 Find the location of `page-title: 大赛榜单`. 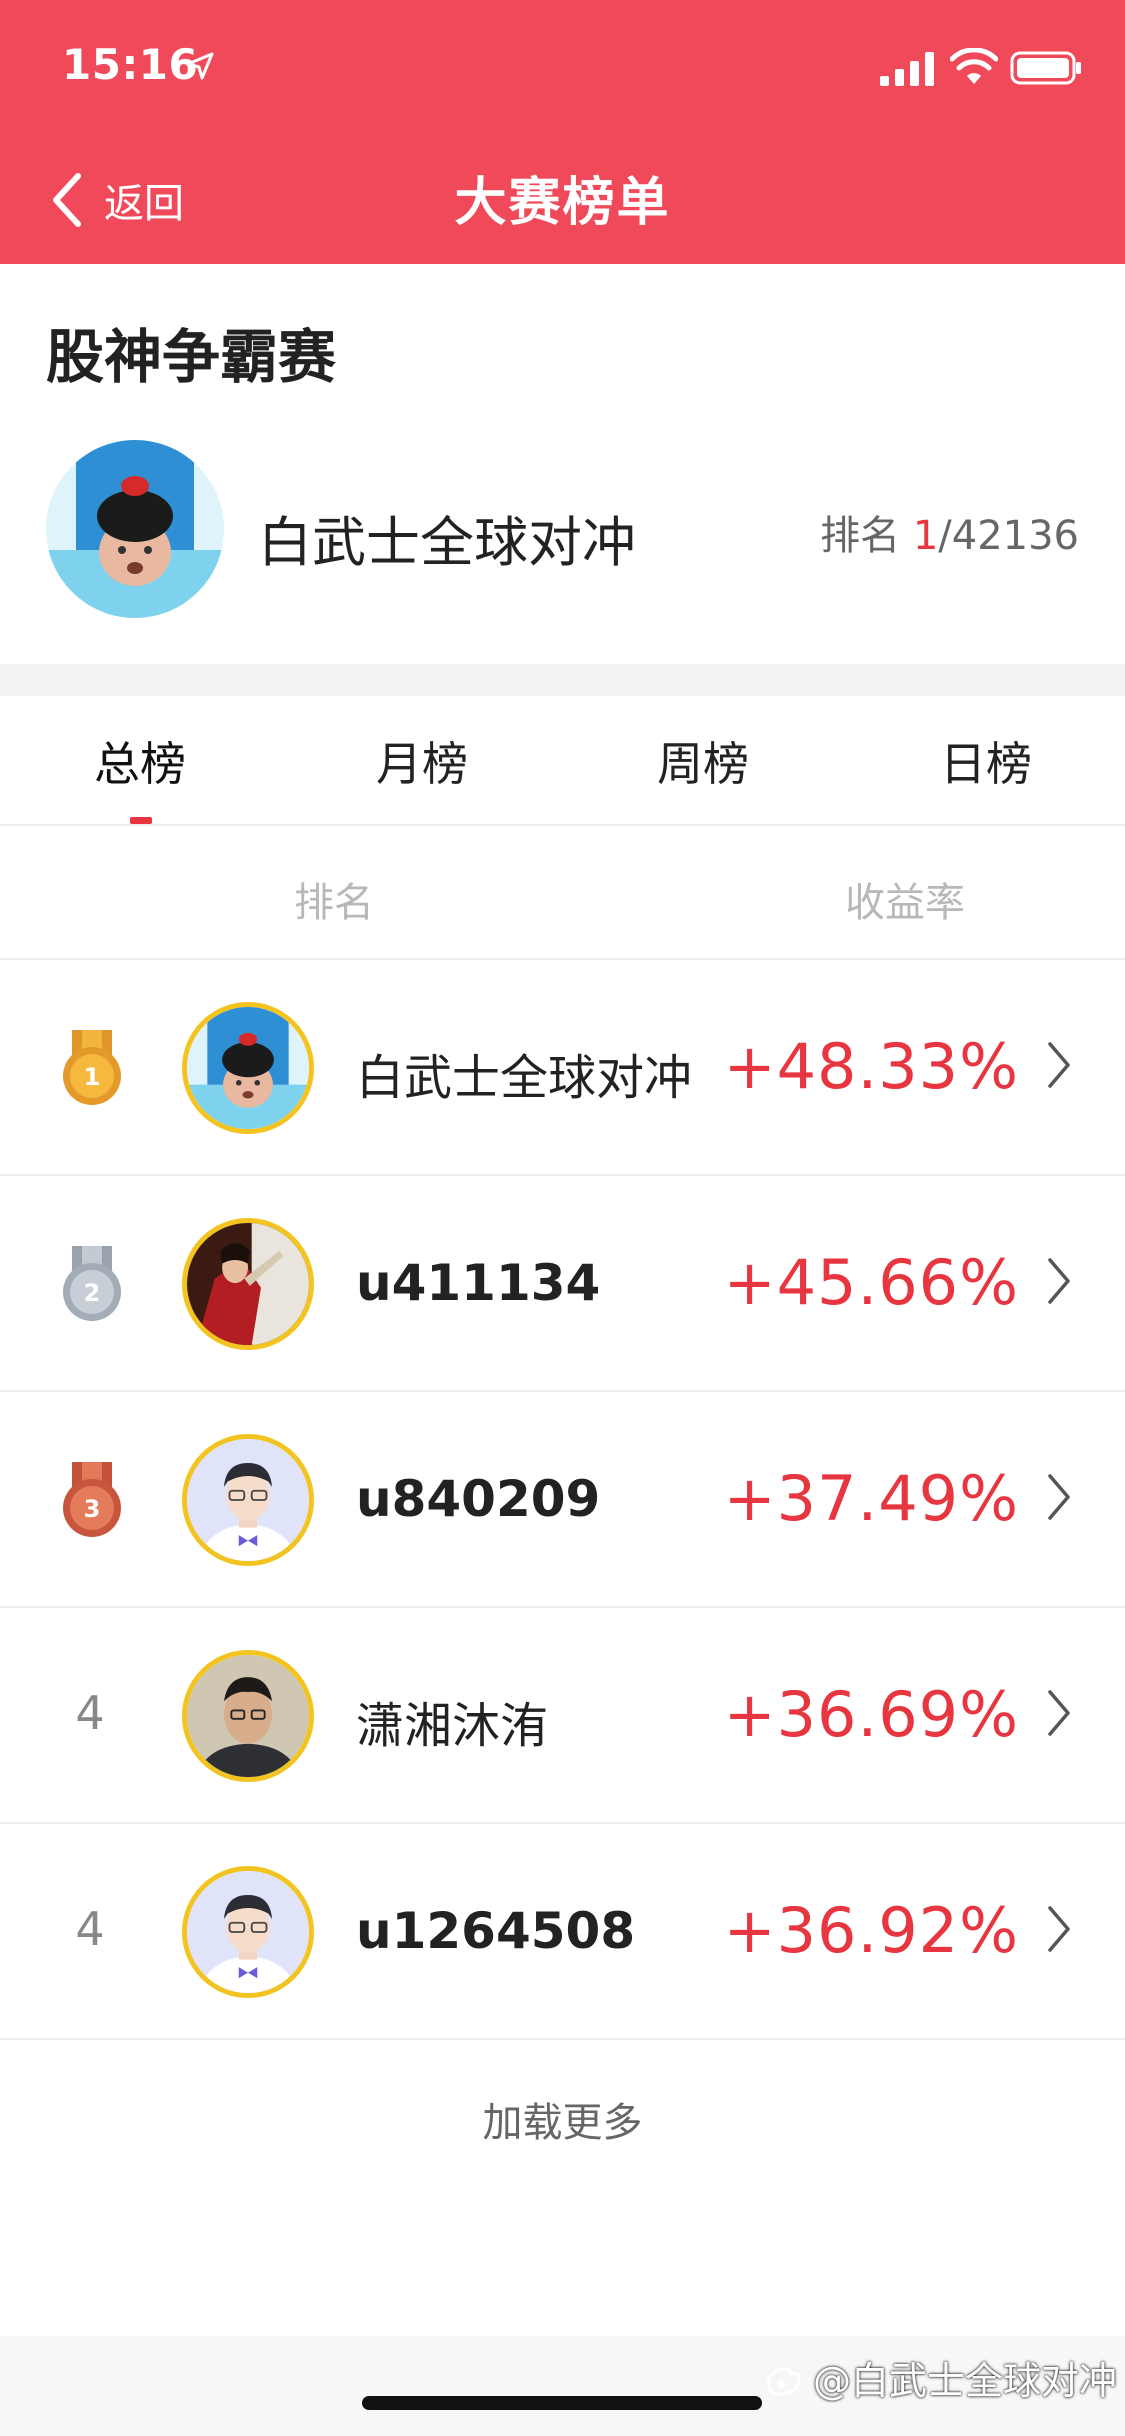

page-title: 大赛榜单 is located at coordinates (562, 203).